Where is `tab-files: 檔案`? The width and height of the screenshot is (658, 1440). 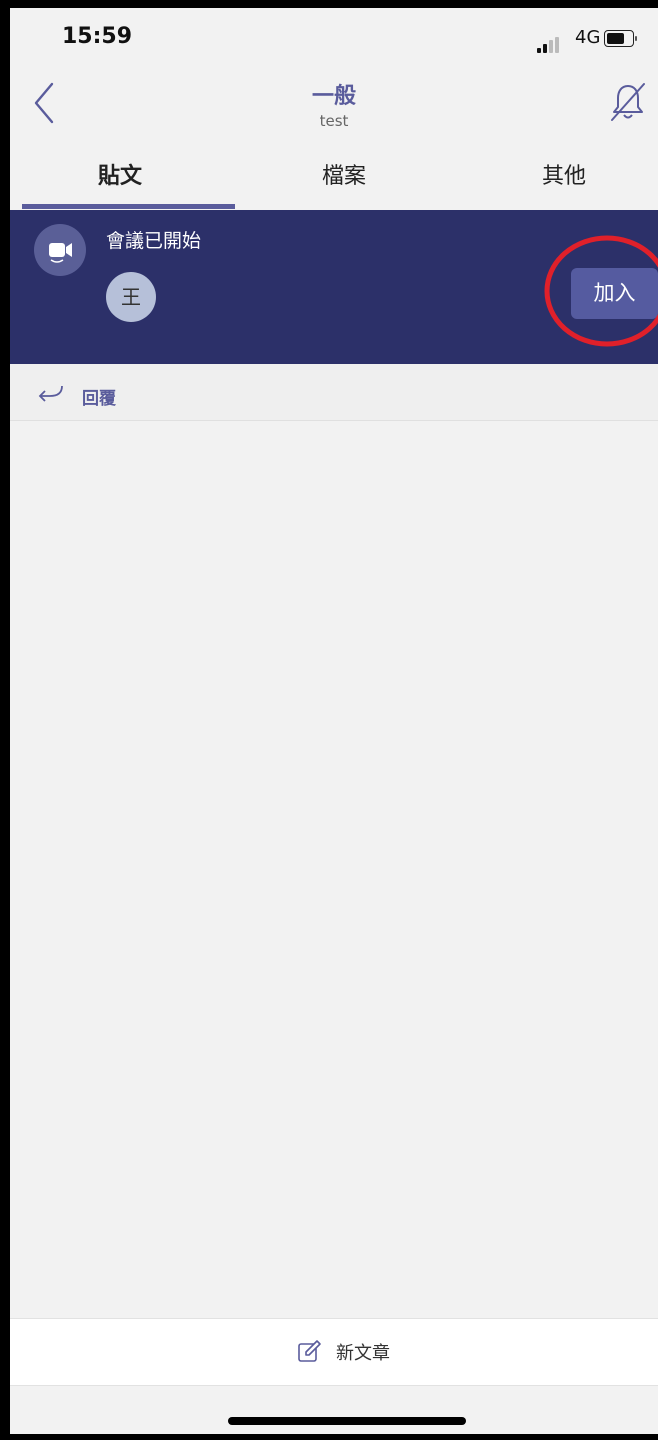 tab-files: 檔案 is located at coordinates (344, 174).